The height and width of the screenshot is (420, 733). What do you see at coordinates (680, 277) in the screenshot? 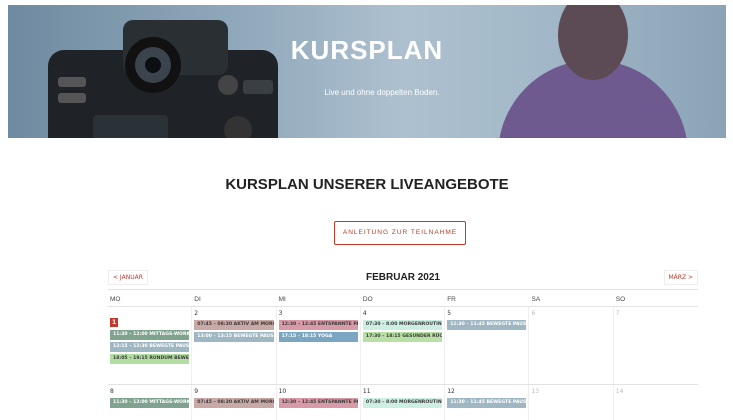
I see `next-month-button: MÄRZ >` at bounding box center [680, 277].